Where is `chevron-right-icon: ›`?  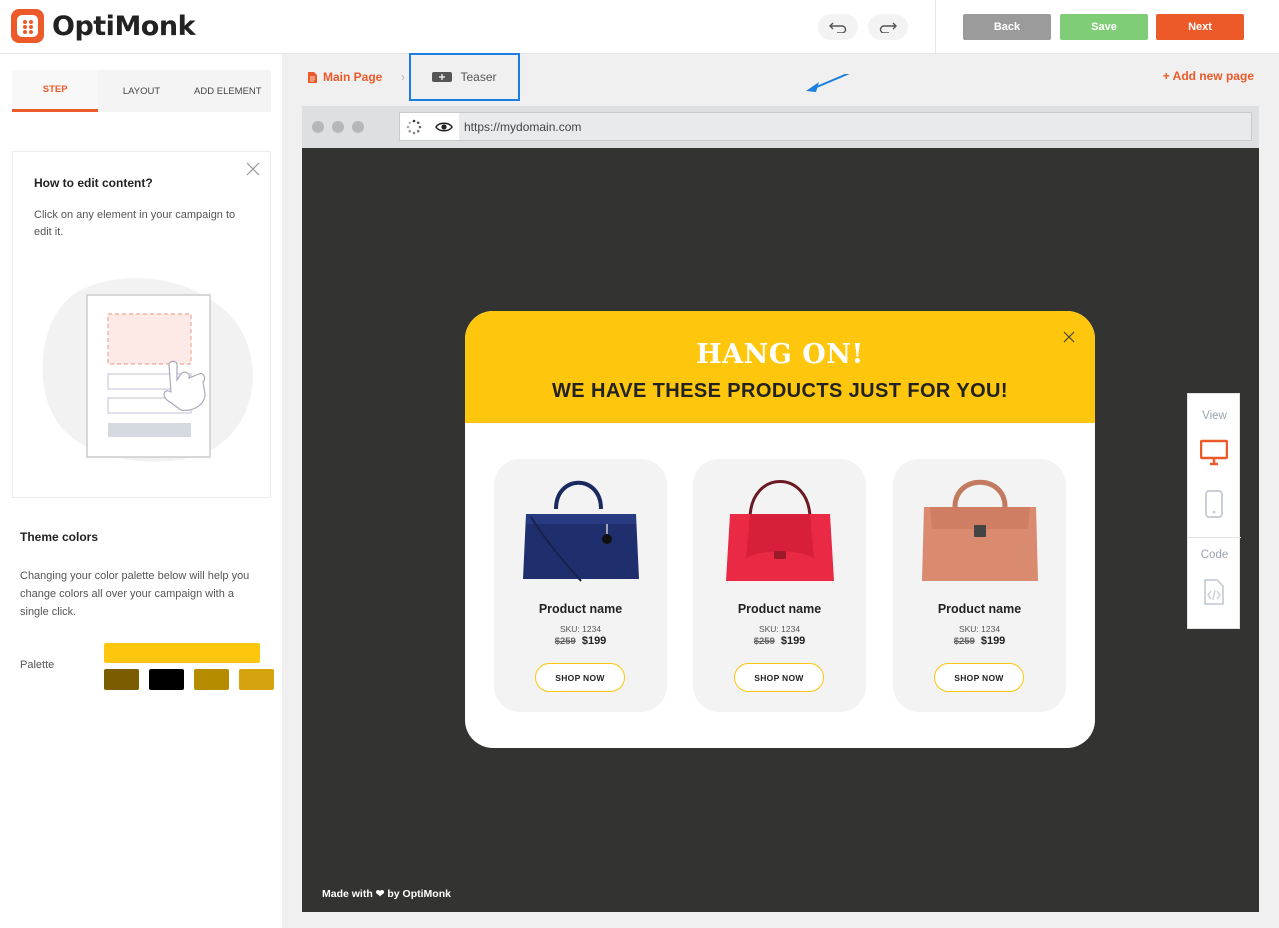
chevron-right-icon: › is located at coordinates (403, 77).